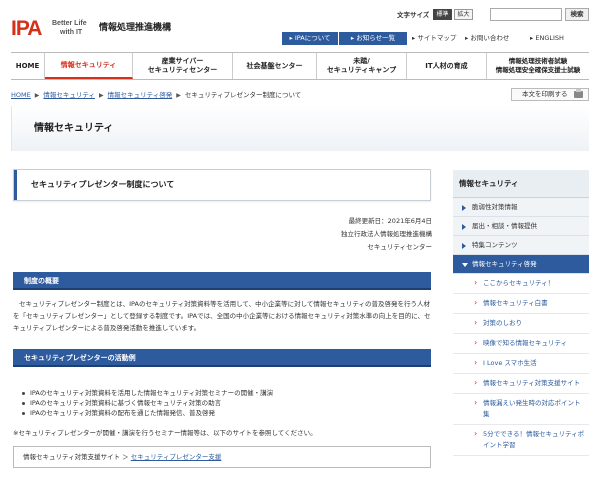  I want to click on nav-industrial-cyber-security: 産業サイバー セキュリティセンター, so click(183, 66).